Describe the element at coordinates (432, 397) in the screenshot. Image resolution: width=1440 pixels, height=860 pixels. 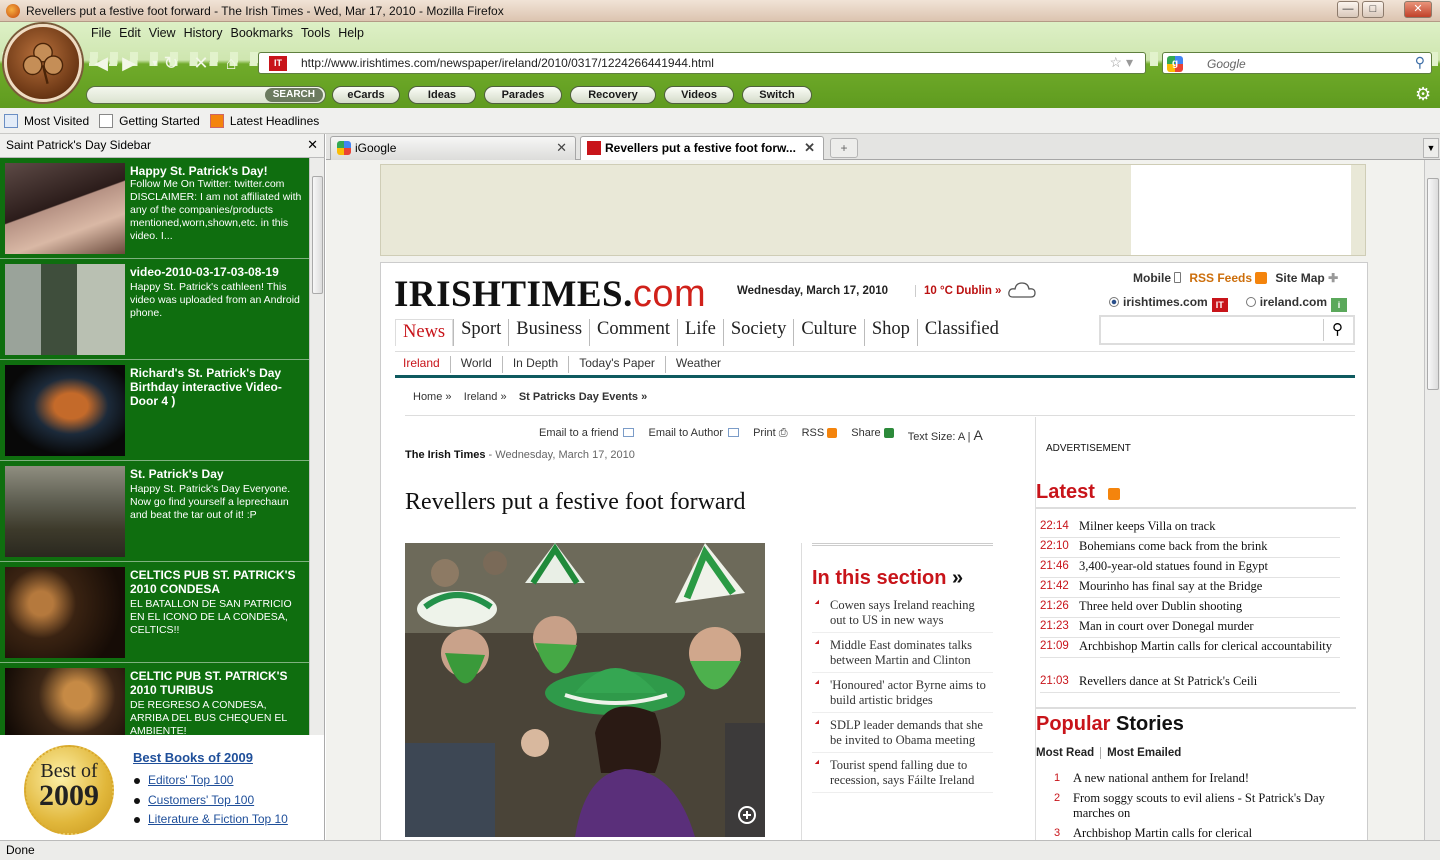
I see `breadcrumb-home: Home »` at that location.